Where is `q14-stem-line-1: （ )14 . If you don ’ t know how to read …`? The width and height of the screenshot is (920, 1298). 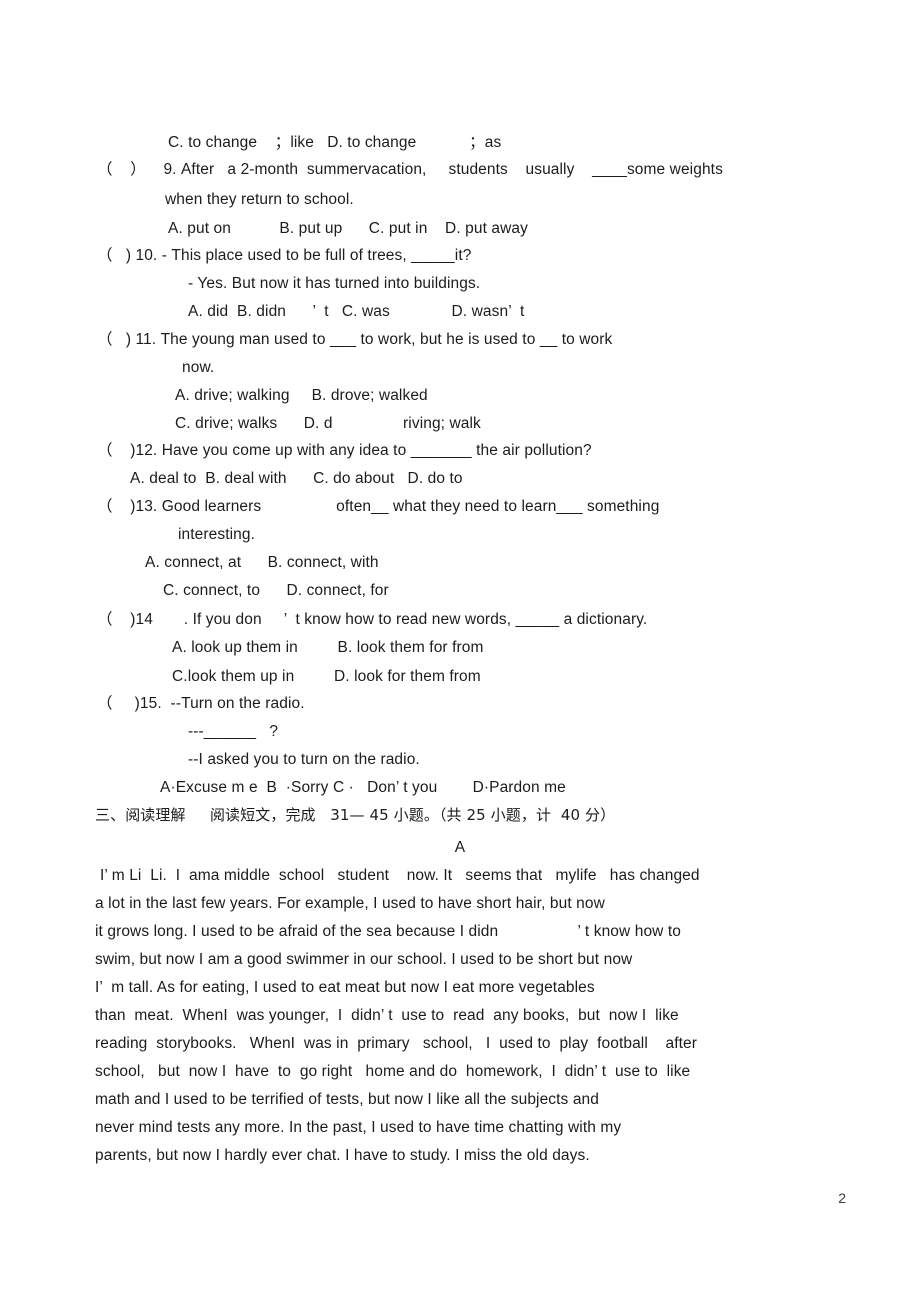
q14-stem-line-1: （ )14 . If you don ’ t know how to read … is located at coordinates (372, 619).